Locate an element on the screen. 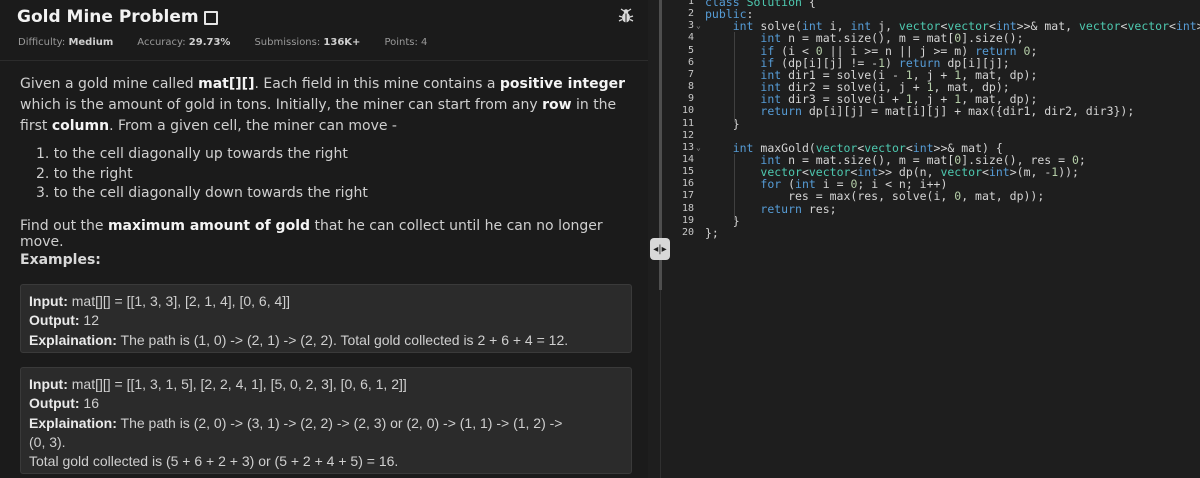  left-scrollbar-track is located at coordinates (660, 384).